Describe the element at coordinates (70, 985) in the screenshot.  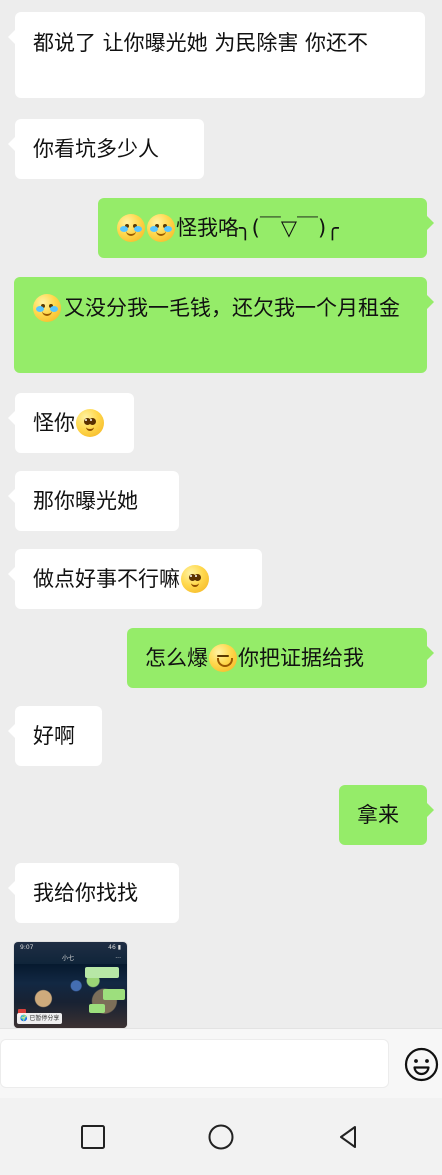
I see `image-message: 9:07 46 ▮ 小七 ··· 🌍 已暂停分享` at that location.